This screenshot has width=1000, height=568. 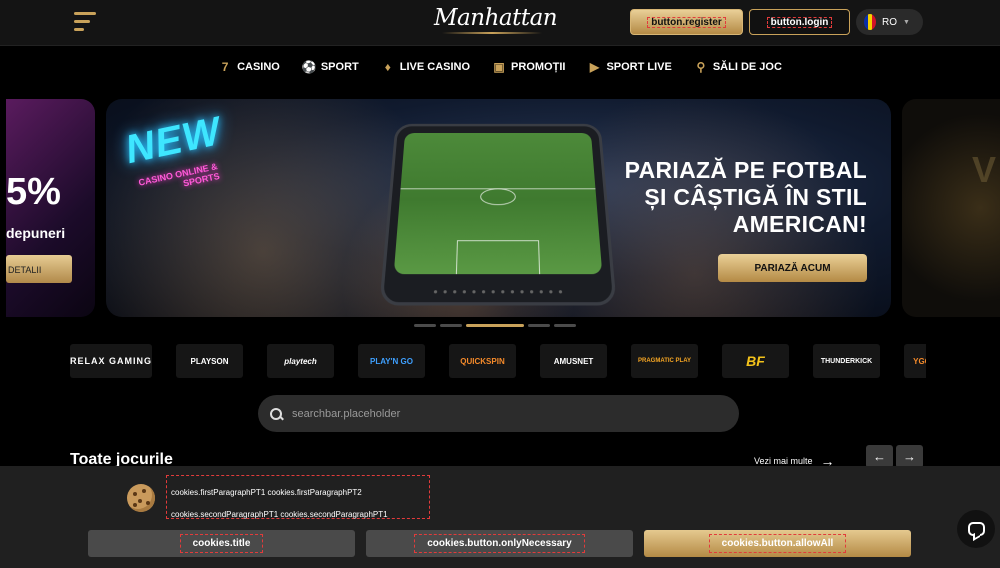 I want to click on prev-button: ←, so click(x=879, y=456).